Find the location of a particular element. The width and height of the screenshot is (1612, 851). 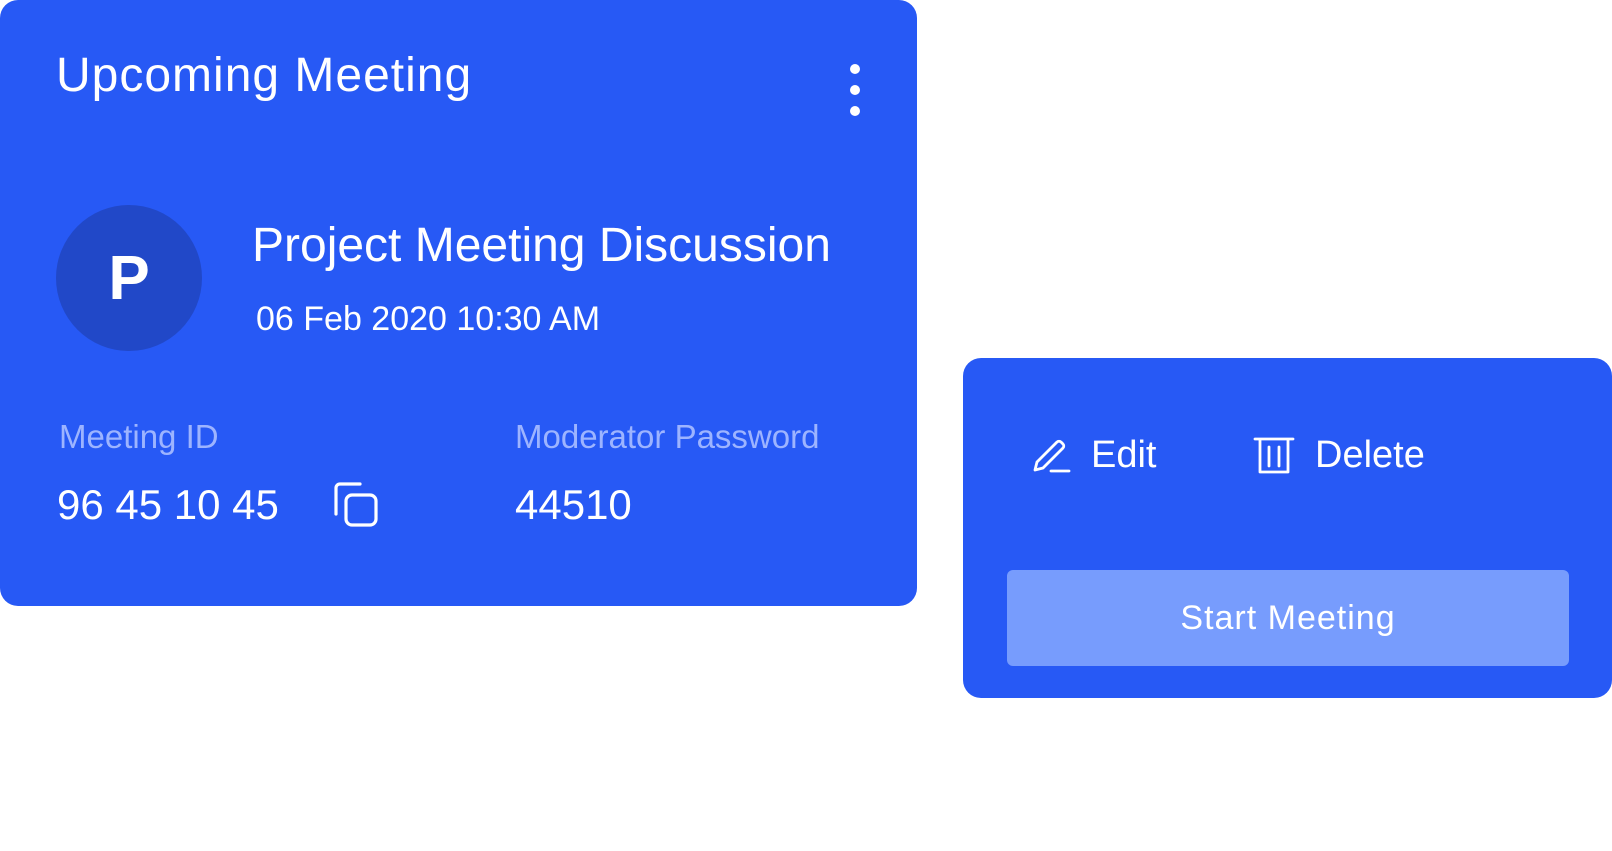

moderator-password-value: 44510 is located at coordinates (573, 504).